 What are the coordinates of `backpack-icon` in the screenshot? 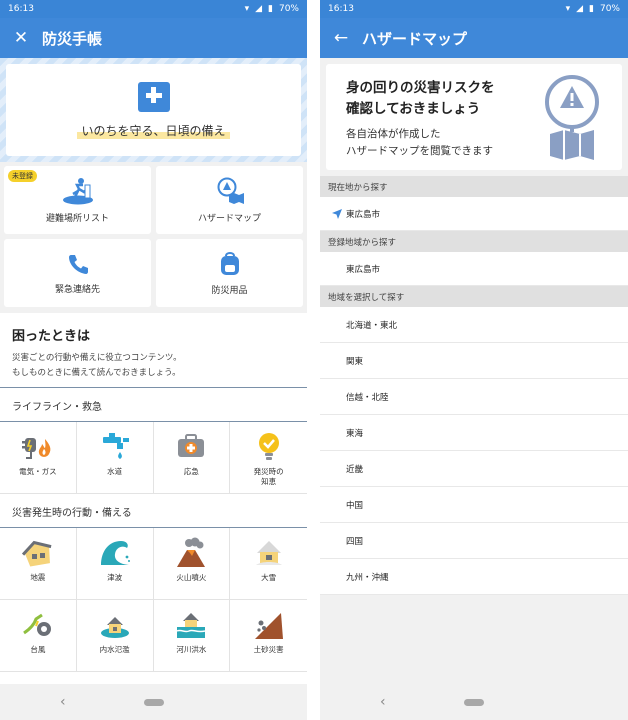 It's located at (229, 263).